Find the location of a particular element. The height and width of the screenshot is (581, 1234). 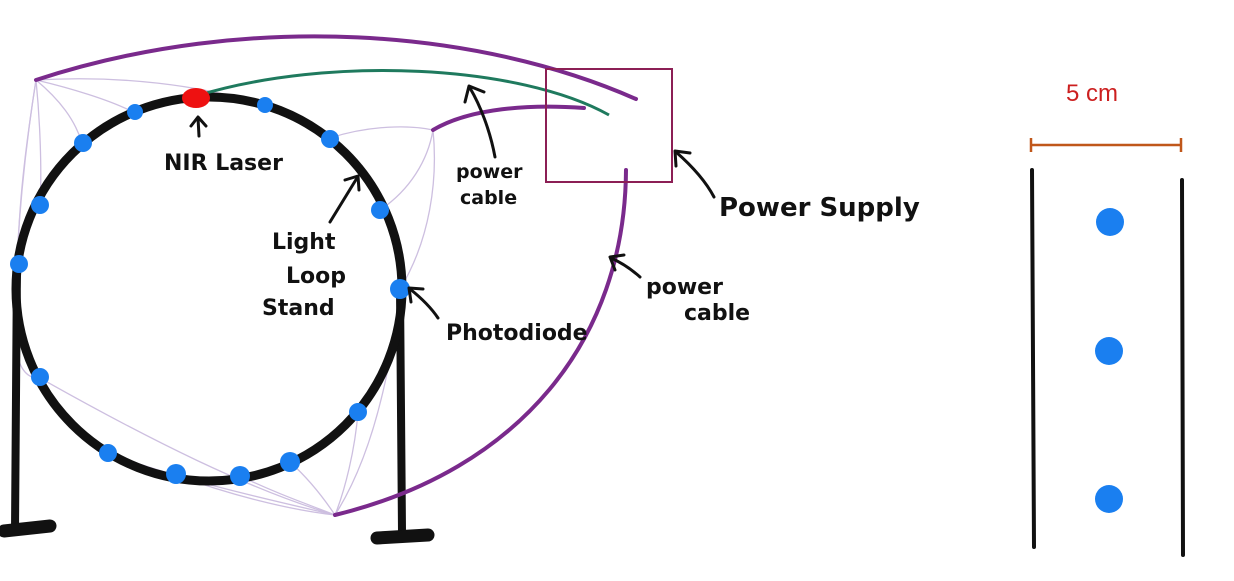

power-cable-middle is located at coordinates (508, 118).